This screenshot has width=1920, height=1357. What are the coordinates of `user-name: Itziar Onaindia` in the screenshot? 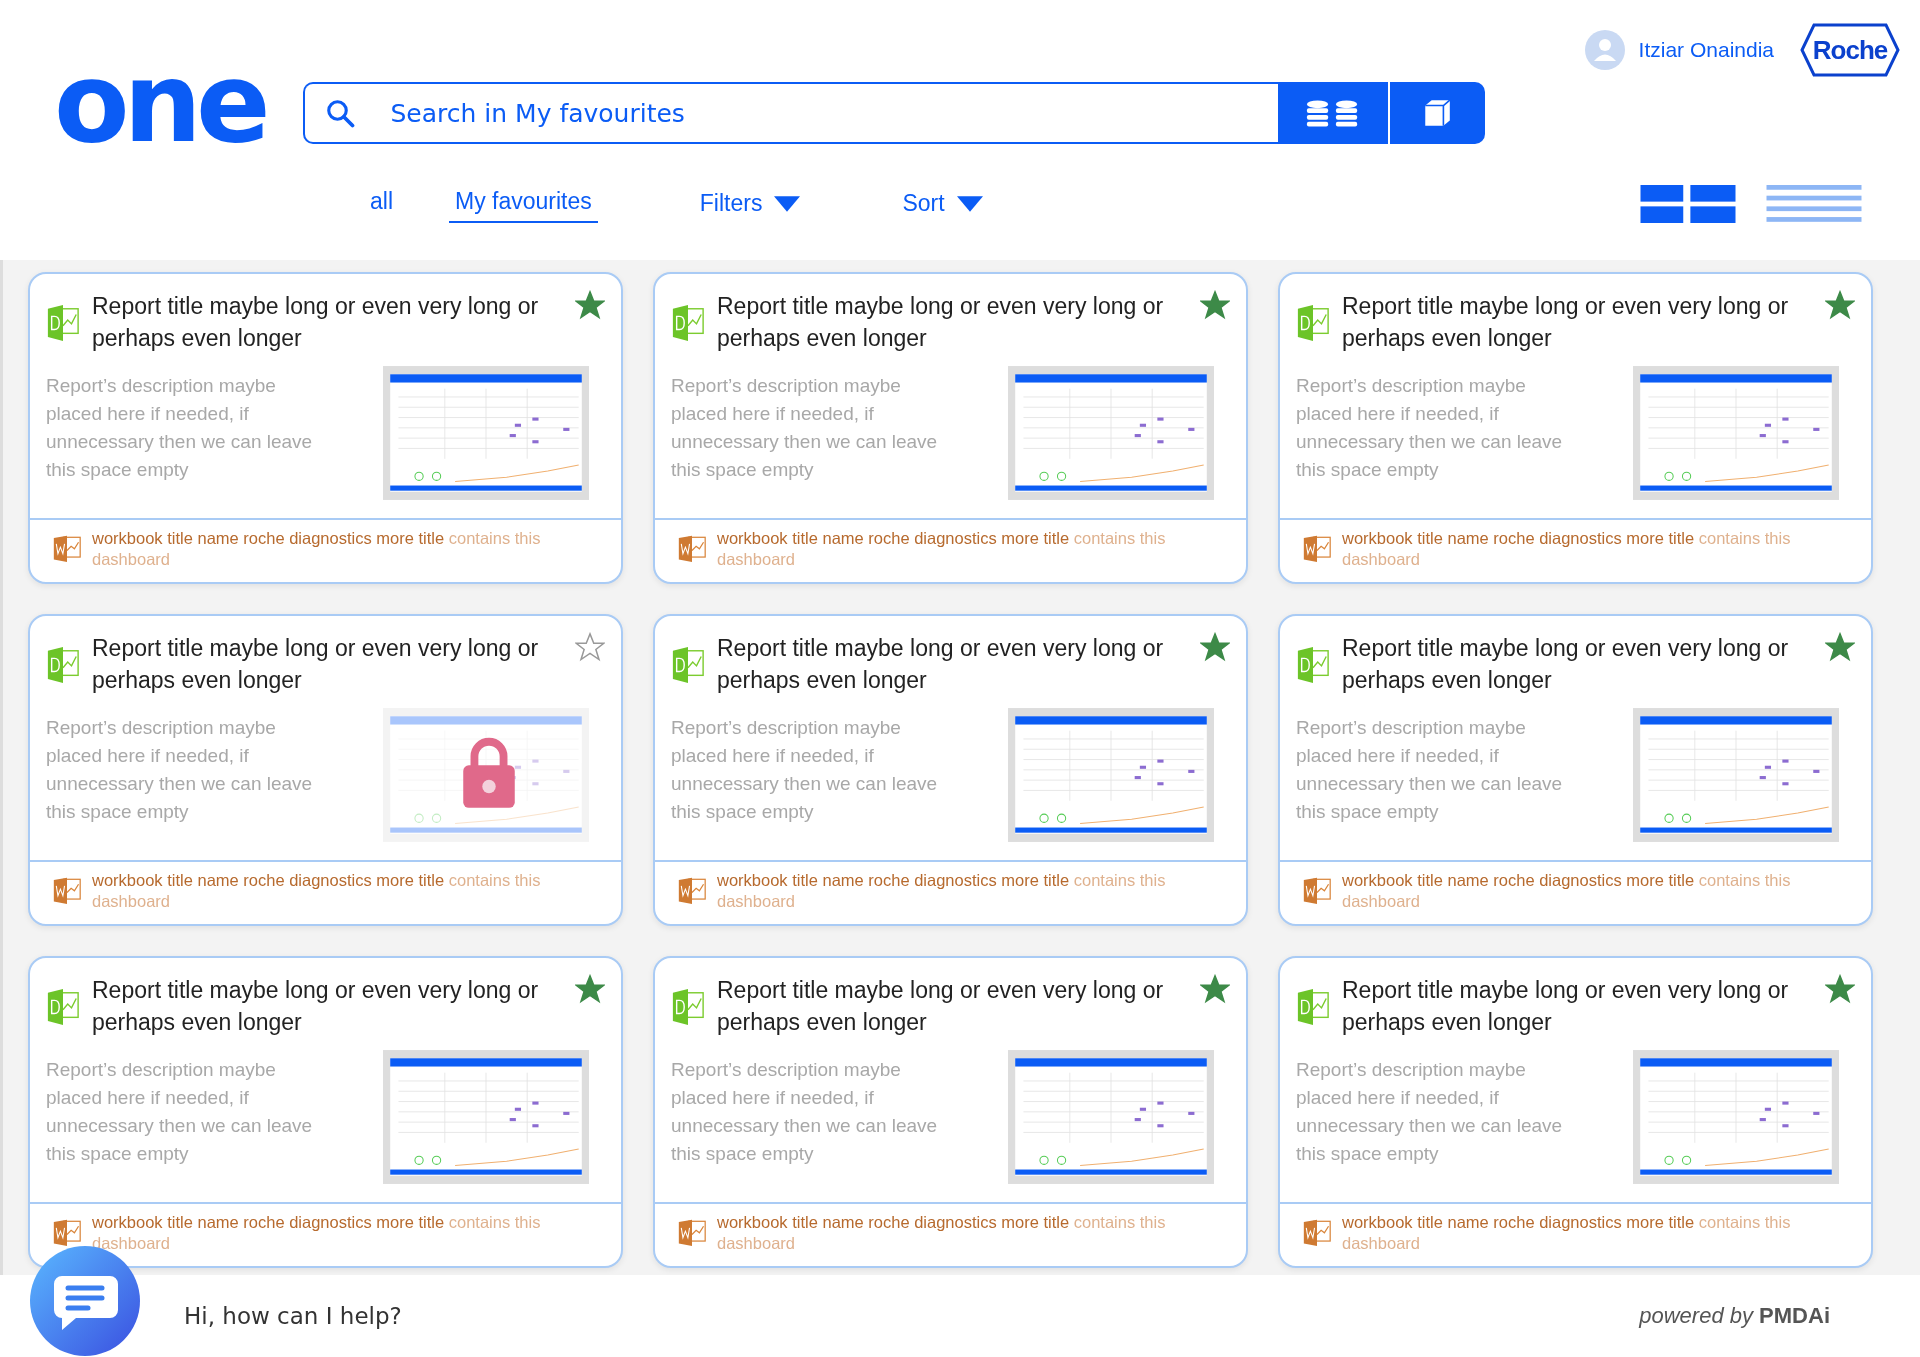 It's located at (1706, 50).